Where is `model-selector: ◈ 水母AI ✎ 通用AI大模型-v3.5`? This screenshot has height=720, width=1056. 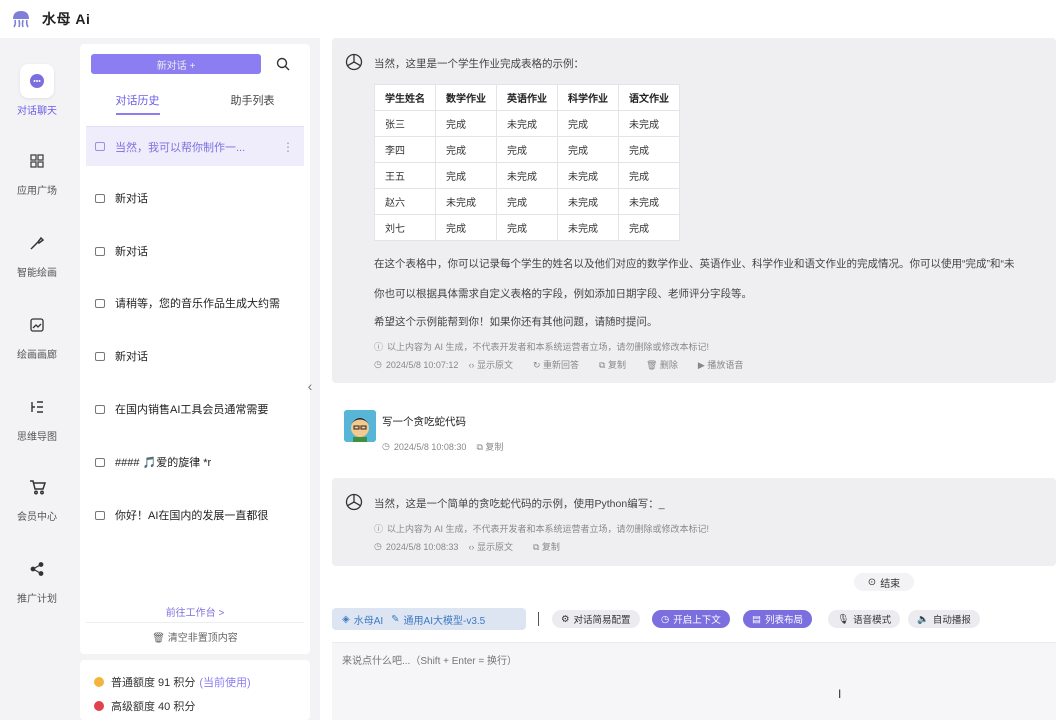 model-selector: ◈ 水母AI ✎ 通用AI大模型-v3.5 is located at coordinates (429, 619).